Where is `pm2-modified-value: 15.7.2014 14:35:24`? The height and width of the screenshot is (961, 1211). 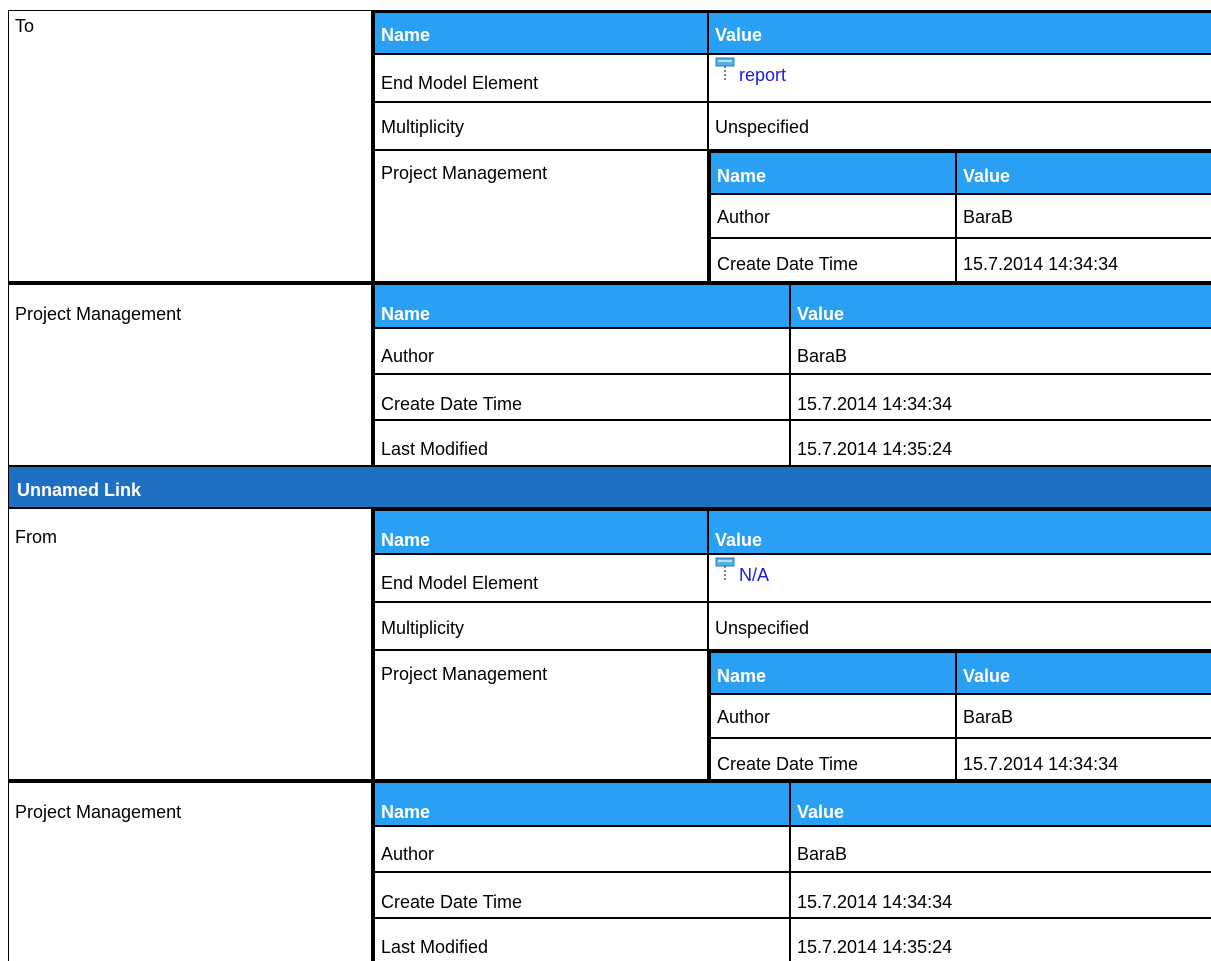
pm2-modified-value: 15.7.2014 14:35:24 is located at coordinates (1000, 939).